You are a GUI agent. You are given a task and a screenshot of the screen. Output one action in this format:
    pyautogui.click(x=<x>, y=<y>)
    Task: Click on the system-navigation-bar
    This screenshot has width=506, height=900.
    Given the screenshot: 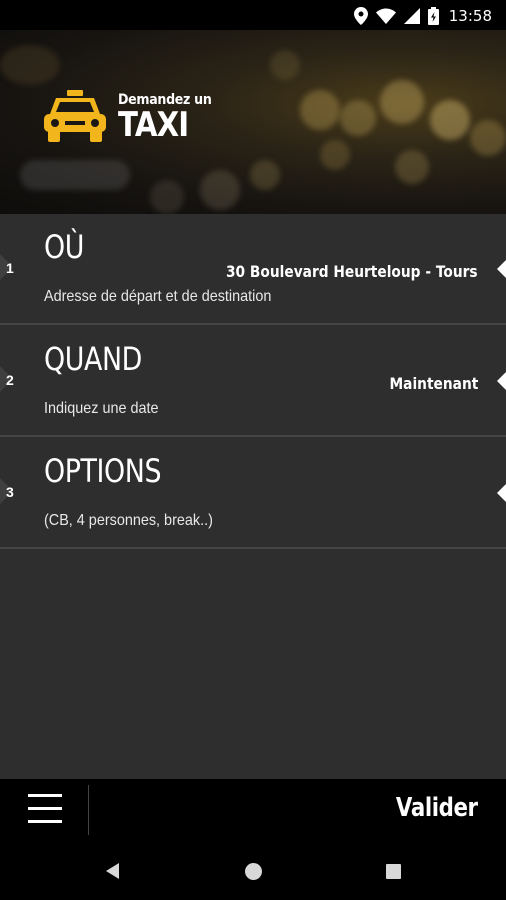 What is the action you would take?
    pyautogui.click(x=253, y=869)
    